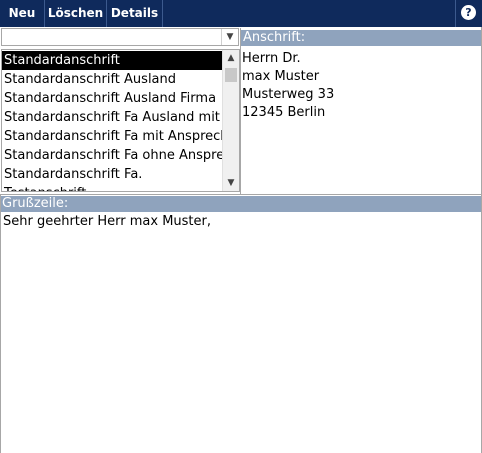 This screenshot has height=453, width=482. Describe the element at coordinates (0, 324) in the screenshot. I see `left-border` at that location.